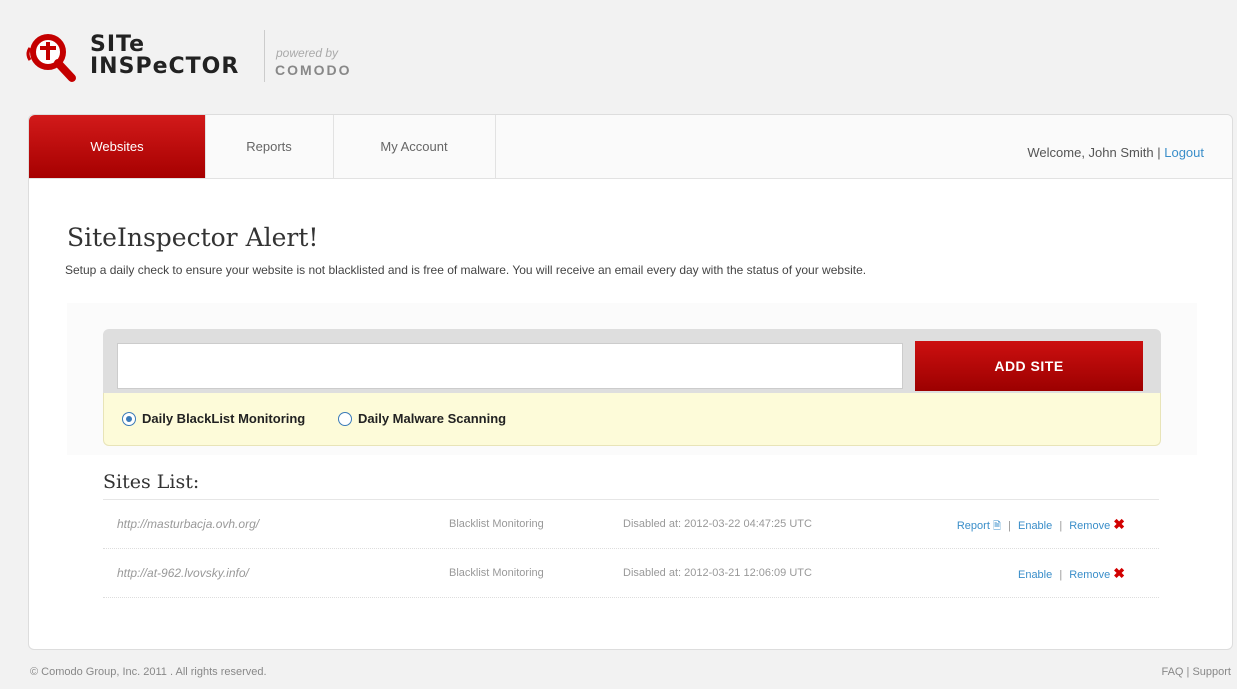  I want to click on logout-link: Logout, so click(1184, 152).